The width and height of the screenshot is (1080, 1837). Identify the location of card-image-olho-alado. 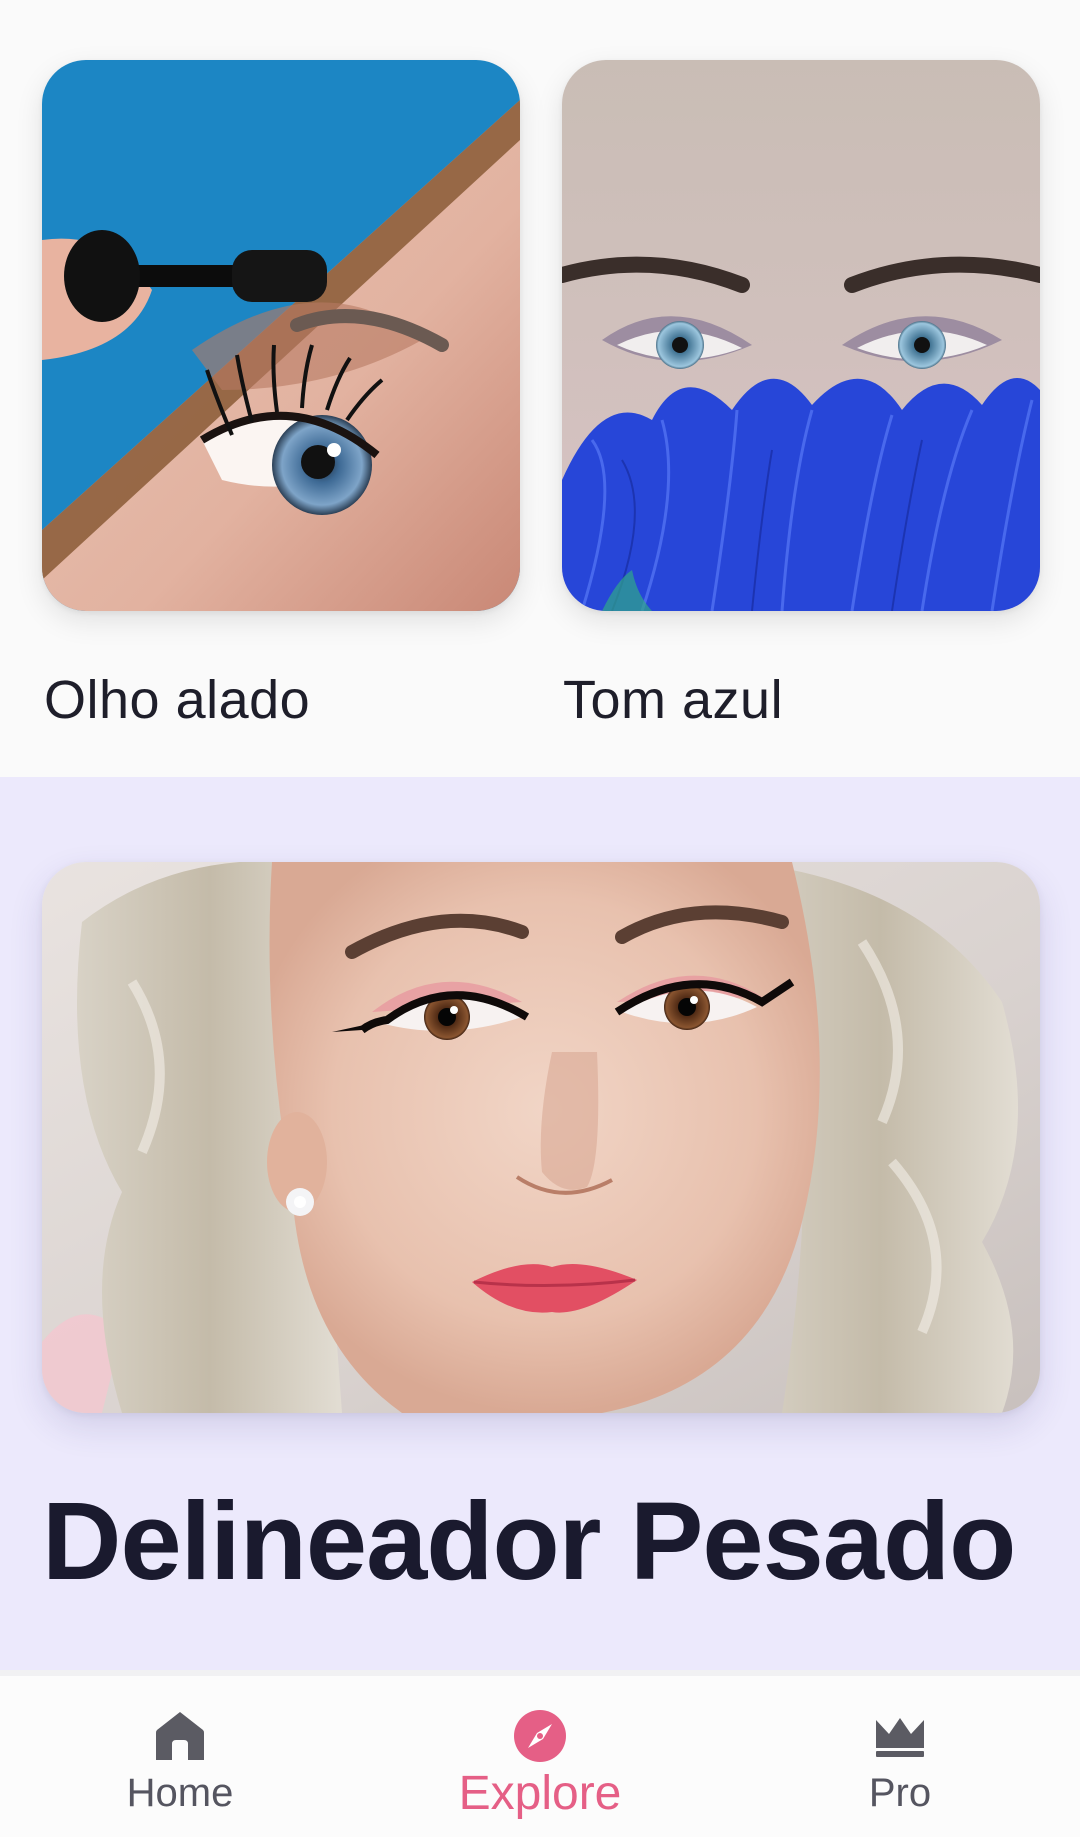
(281, 335).